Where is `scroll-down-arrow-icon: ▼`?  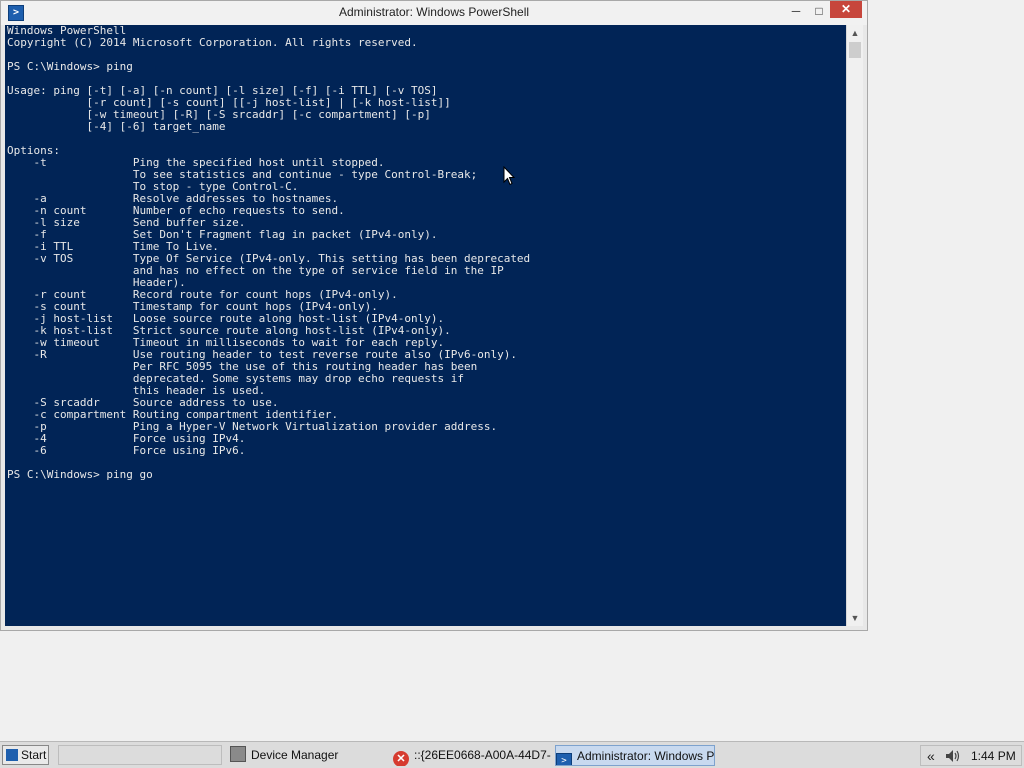 scroll-down-arrow-icon: ▼ is located at coordinates (855, 618).